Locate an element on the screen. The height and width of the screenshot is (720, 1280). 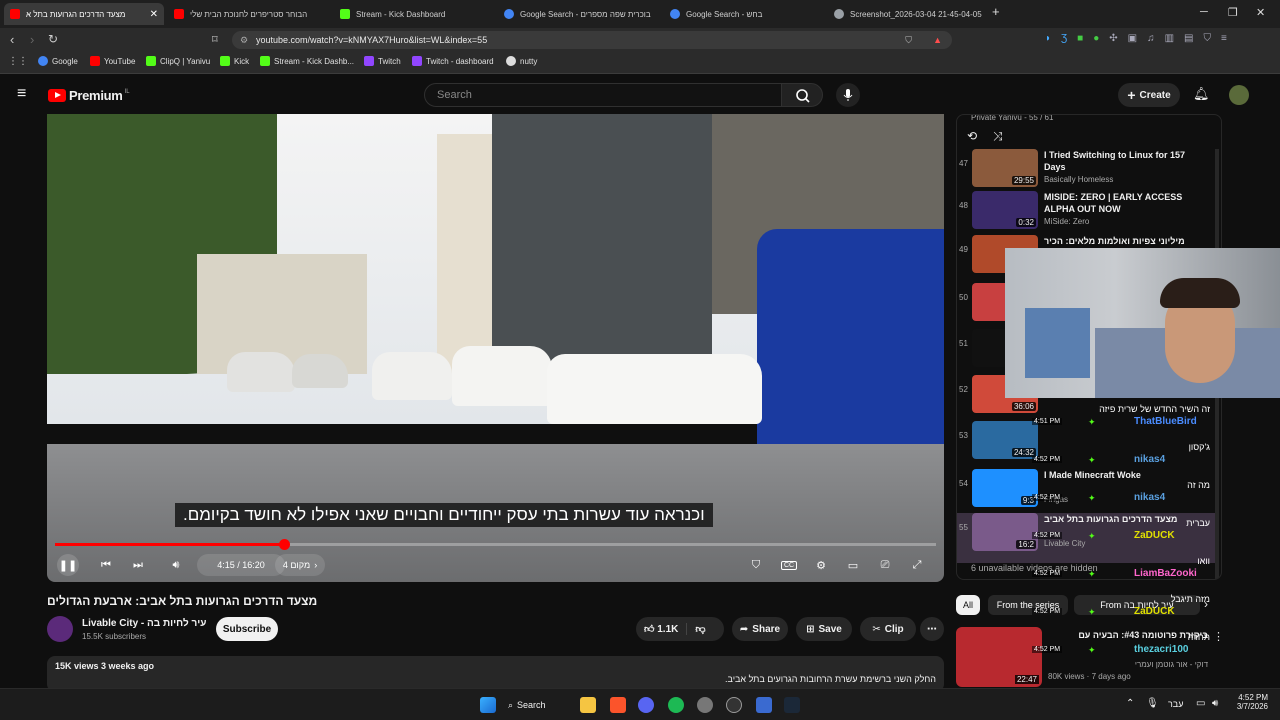
taskbar-search: ⌕ Search is located at coordinates (538, 705).